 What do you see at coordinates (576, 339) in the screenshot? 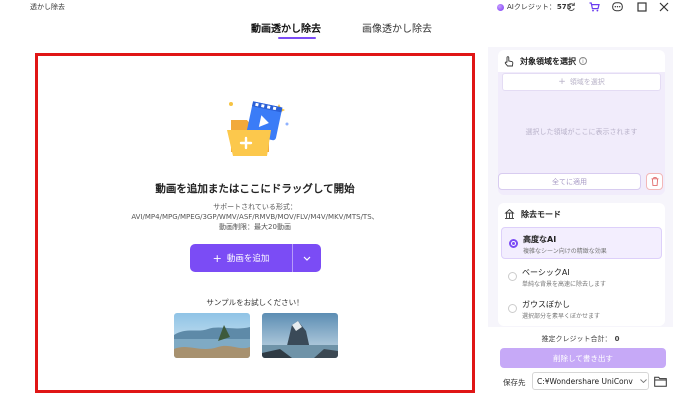
I see `estimated-credits-label: 推定クレジット合計：` at bounding box center [576, 339].